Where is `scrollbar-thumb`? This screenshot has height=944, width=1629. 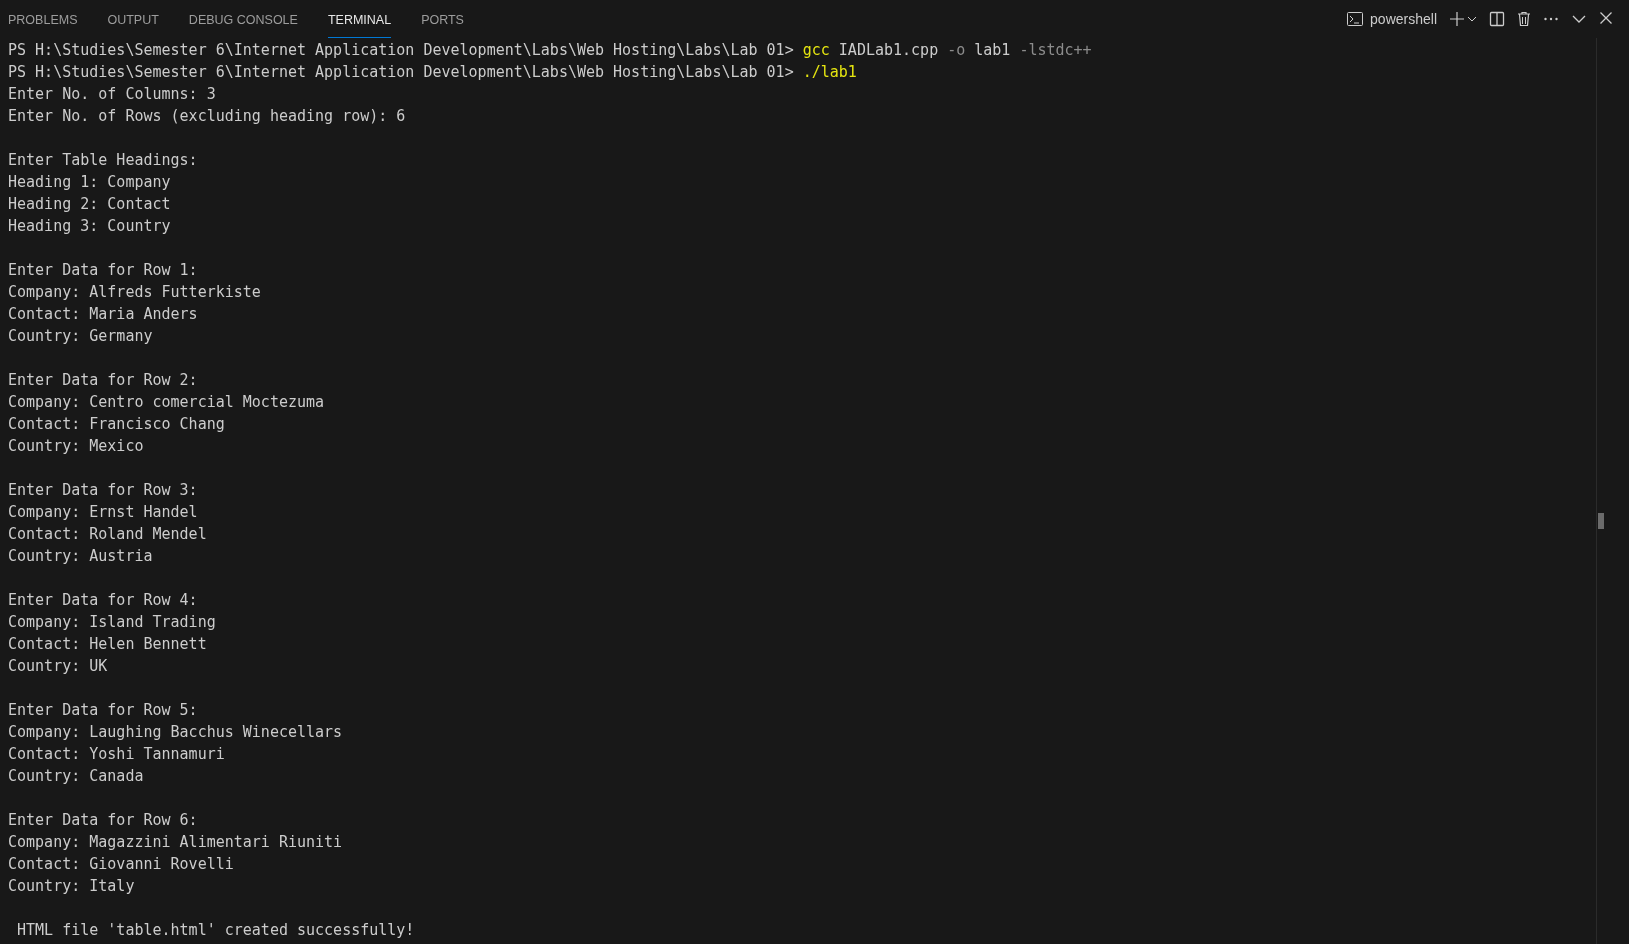
scrollbar-thumb is located at coordinates (1601, 521).